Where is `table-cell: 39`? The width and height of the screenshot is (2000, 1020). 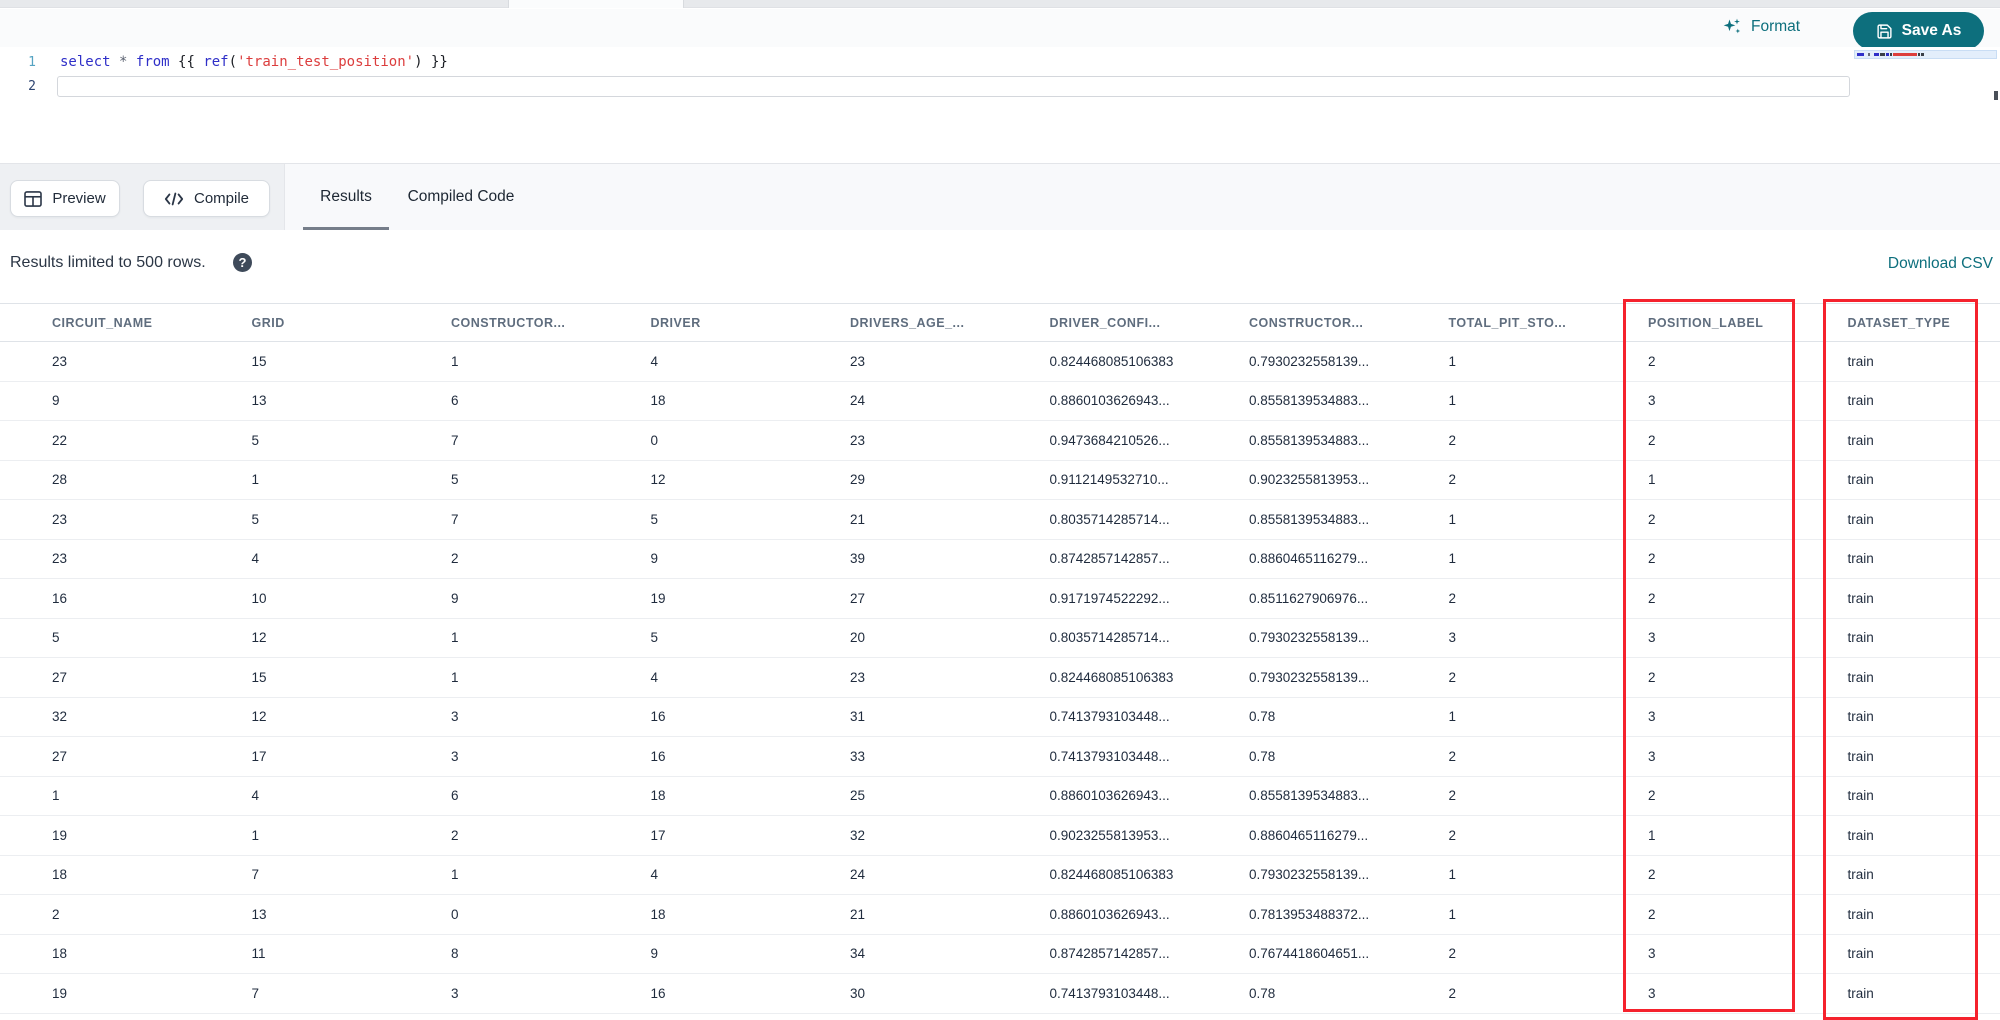 table-cell: 39 is located at coordinates (858, 559).